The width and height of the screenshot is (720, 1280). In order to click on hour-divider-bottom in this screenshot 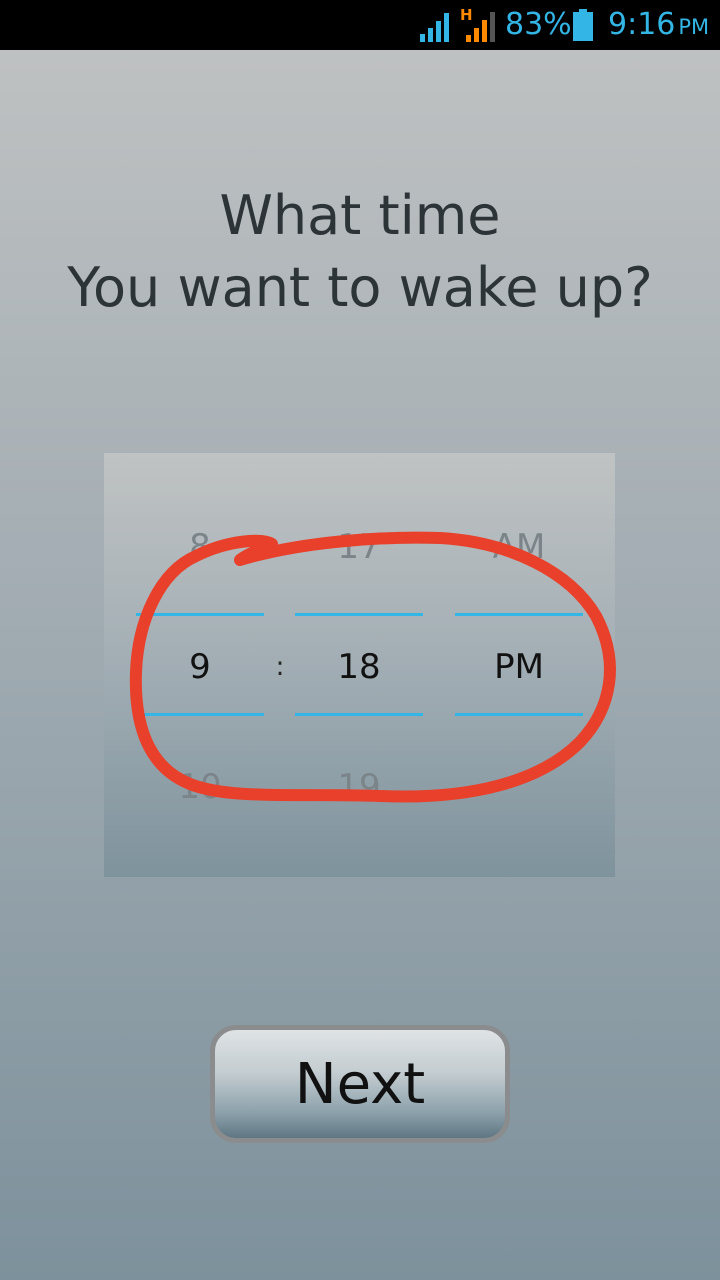, I will do `click(200, 714)`.